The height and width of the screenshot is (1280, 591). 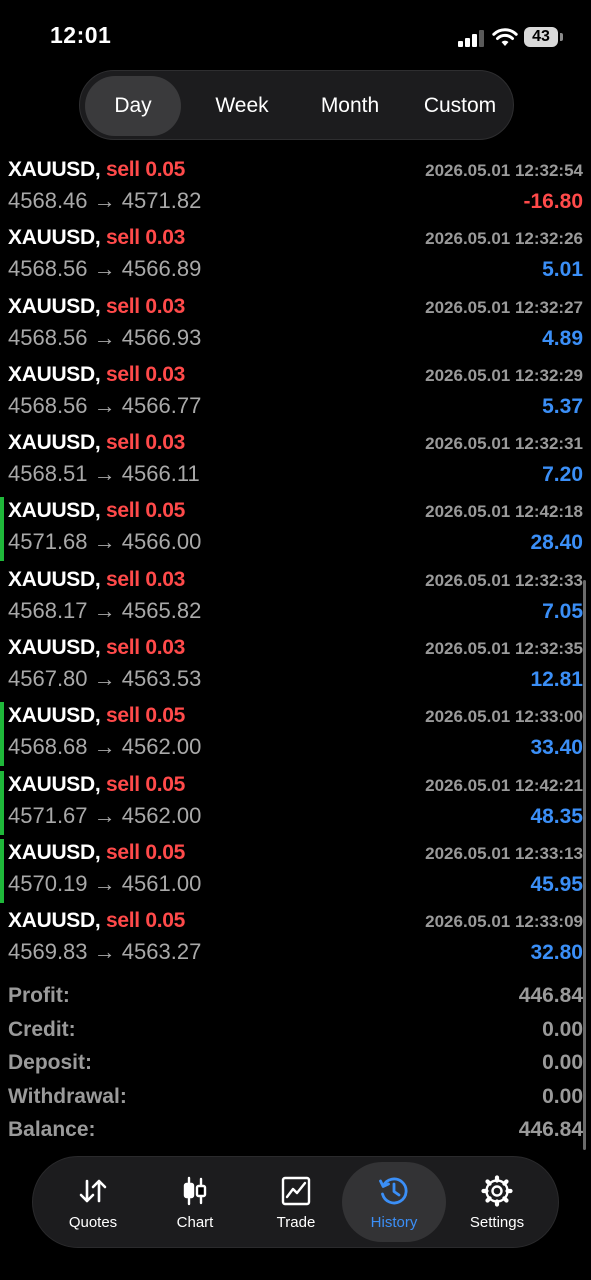 What do you see at coordinates (504, 375) in the screenshot?
I see `deal-time: 2026.05.01 12:32:29` at bounding box center [504, 375].